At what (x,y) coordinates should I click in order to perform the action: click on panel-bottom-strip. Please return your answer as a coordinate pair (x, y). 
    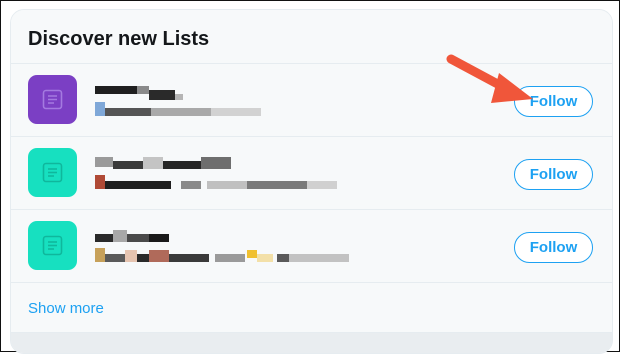
    Looking at the image, I should click on (311, 343).